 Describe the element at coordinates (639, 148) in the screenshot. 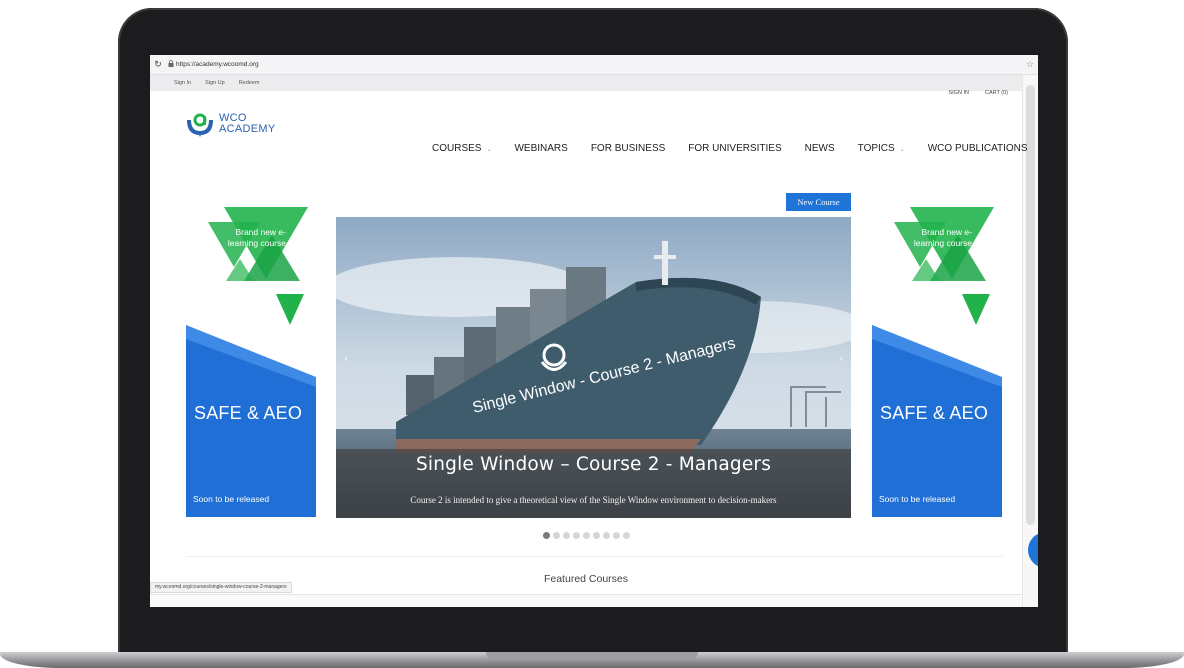

I see `nav-for-business: FOR BUSINESS` at that location.